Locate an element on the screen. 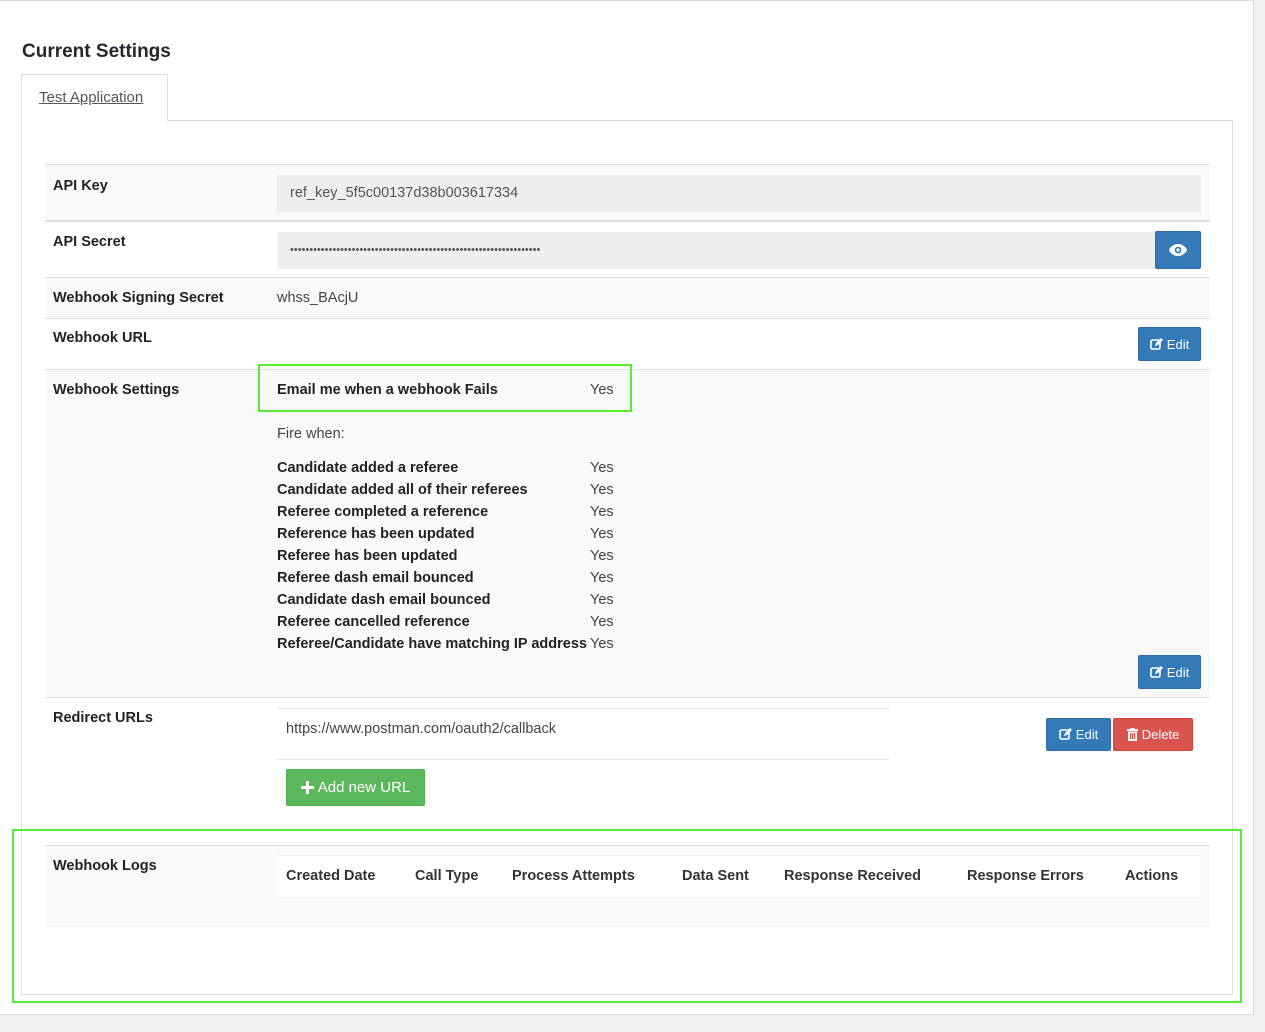 The image size is (1265, 1032). redirect-url-delete-button: Delete is located at coordinates (1153, 734).